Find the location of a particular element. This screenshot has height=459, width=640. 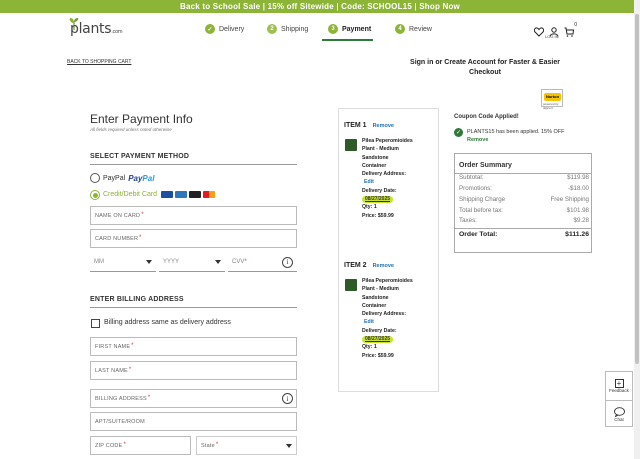

step-number: 4 is located at coordinates (400, 29).